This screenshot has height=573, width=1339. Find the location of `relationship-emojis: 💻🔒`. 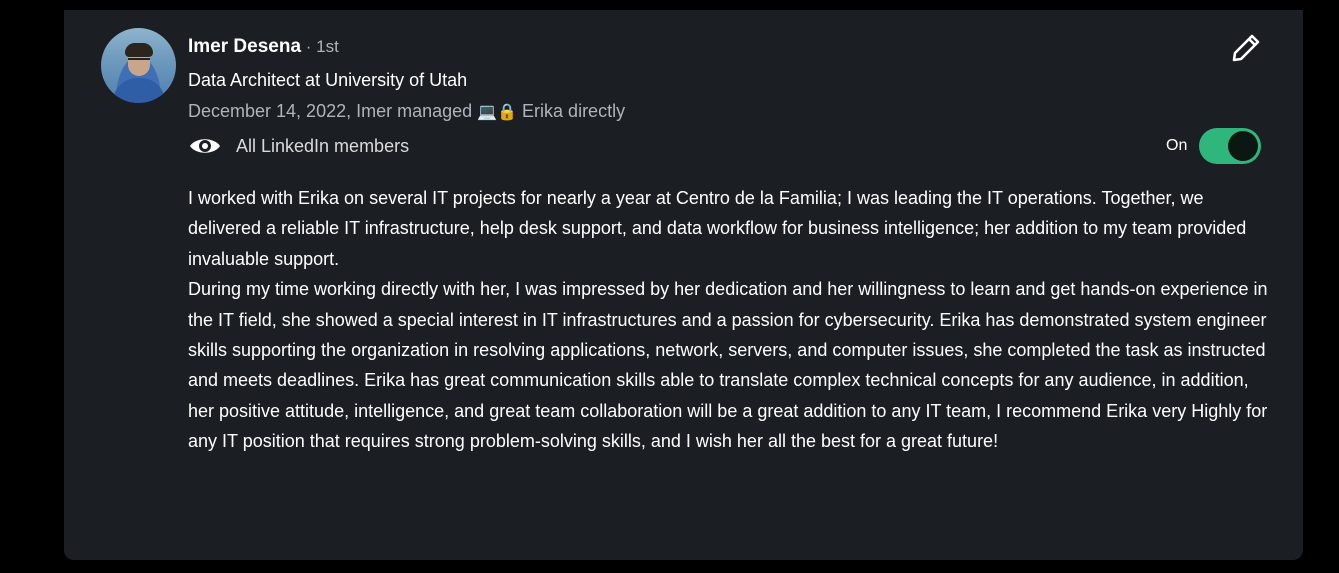

relationship-emojis: 💻🔒 is located at coordinates (497, 112).